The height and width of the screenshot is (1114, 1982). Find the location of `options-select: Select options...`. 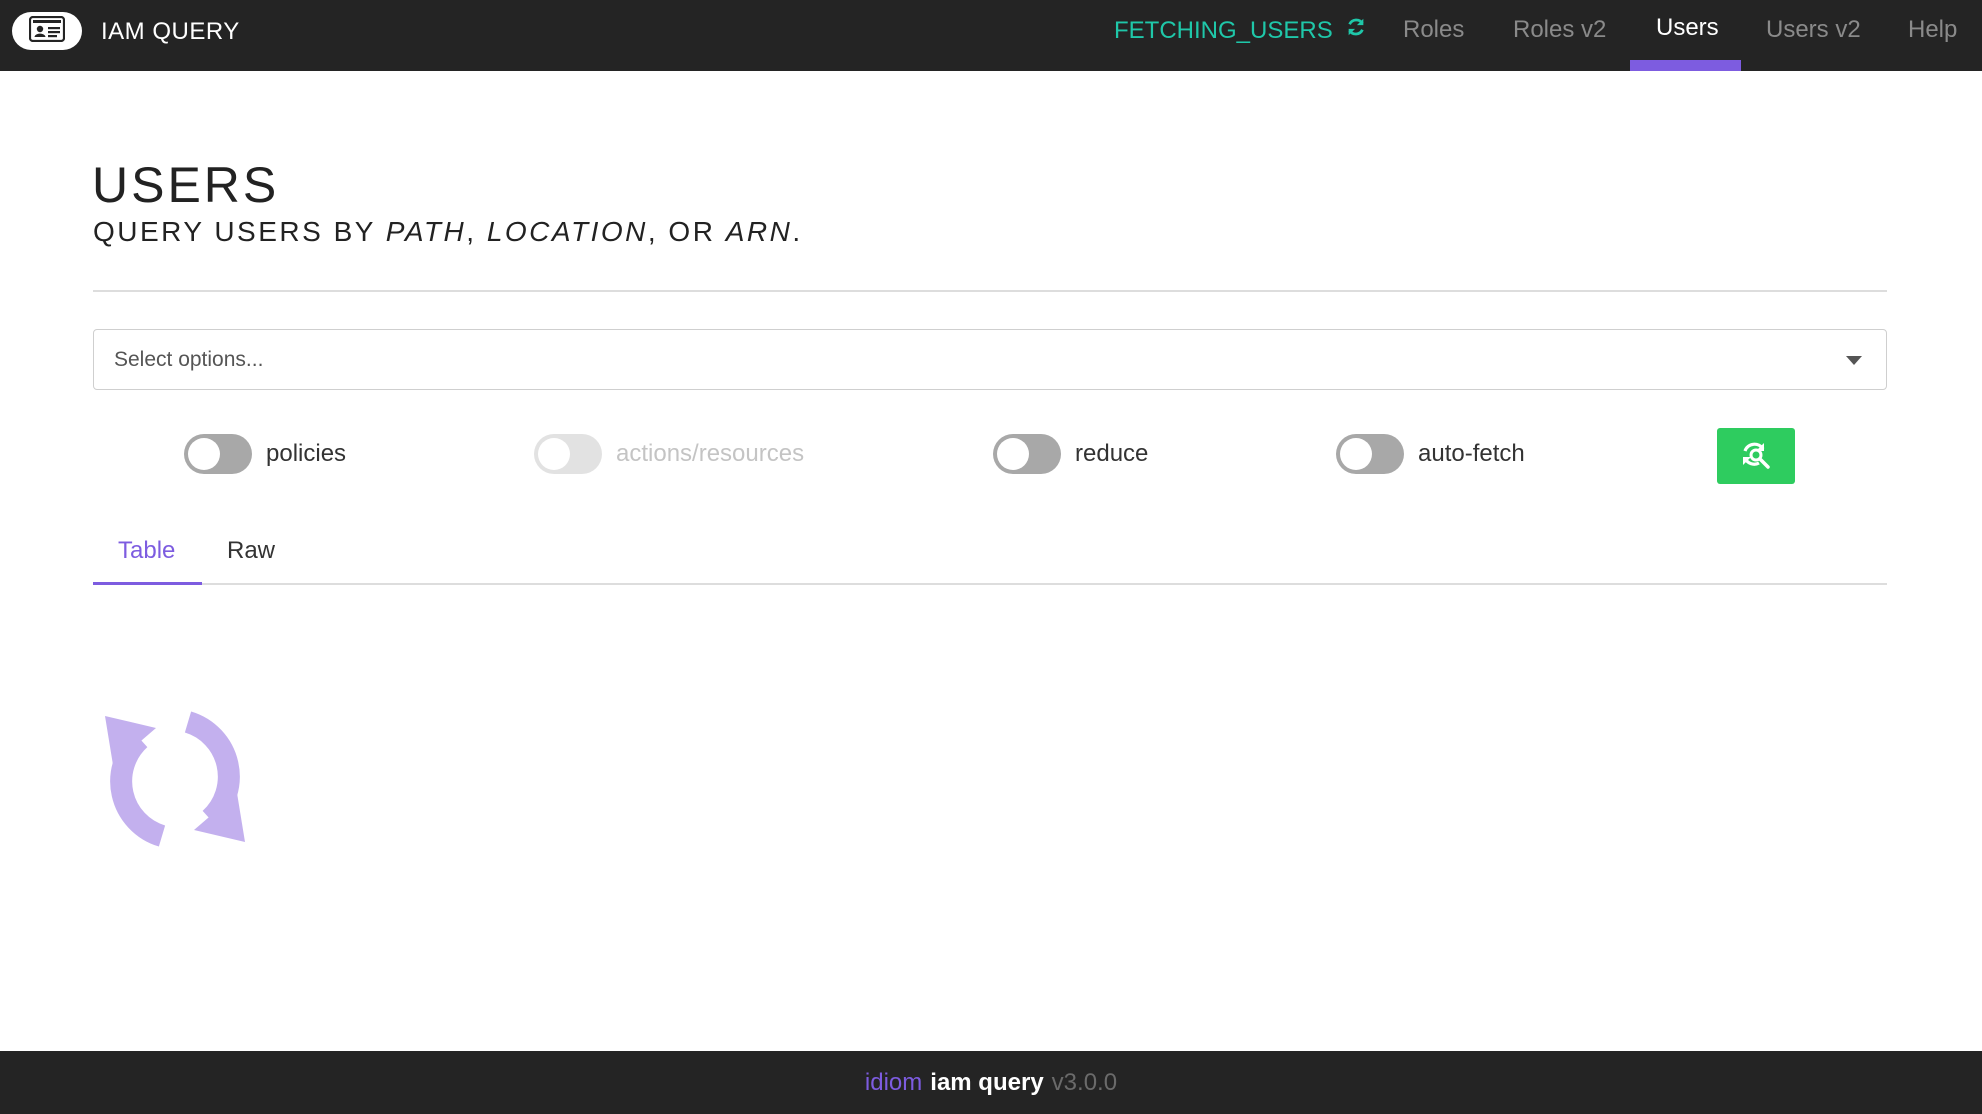

options-select: Select options... is located at coordinates (990, 359).